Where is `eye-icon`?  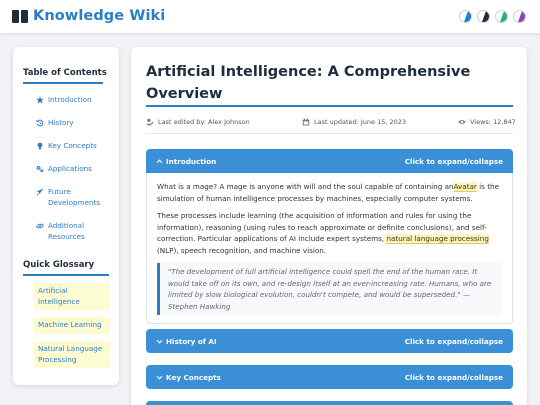 eye-icon is located at coordinates (462, 122).